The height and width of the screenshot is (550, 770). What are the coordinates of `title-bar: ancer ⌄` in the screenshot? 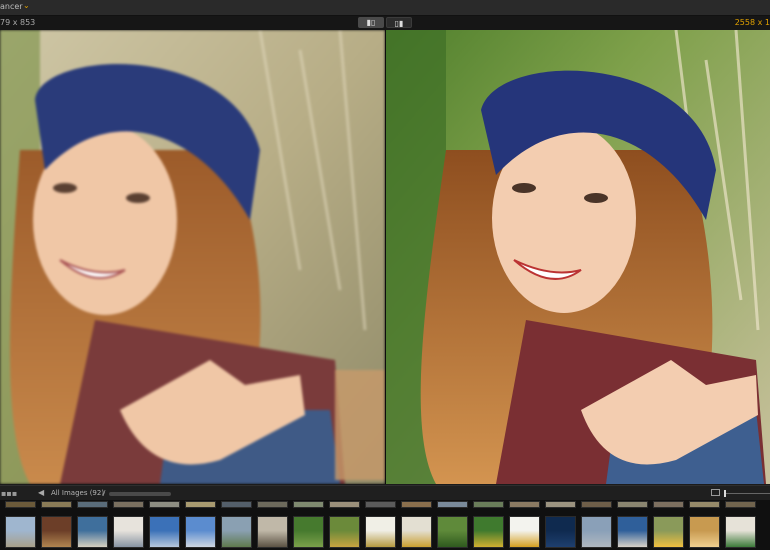 It's located at (385, 8).